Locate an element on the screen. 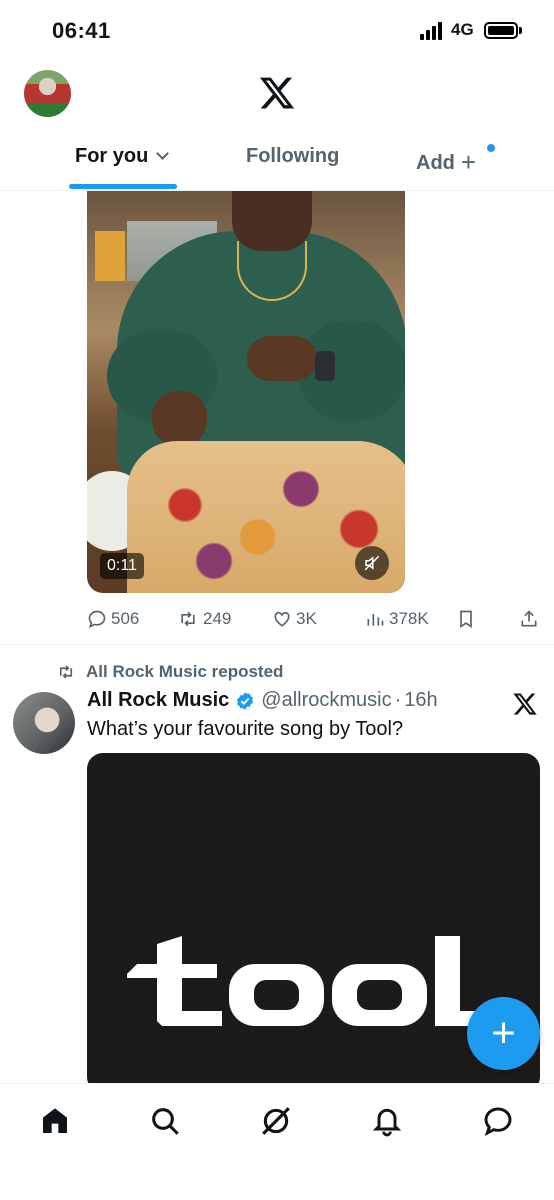 The height and width of the screenshot is (1200, 554). share-icon is located at coordinates (529, 618).